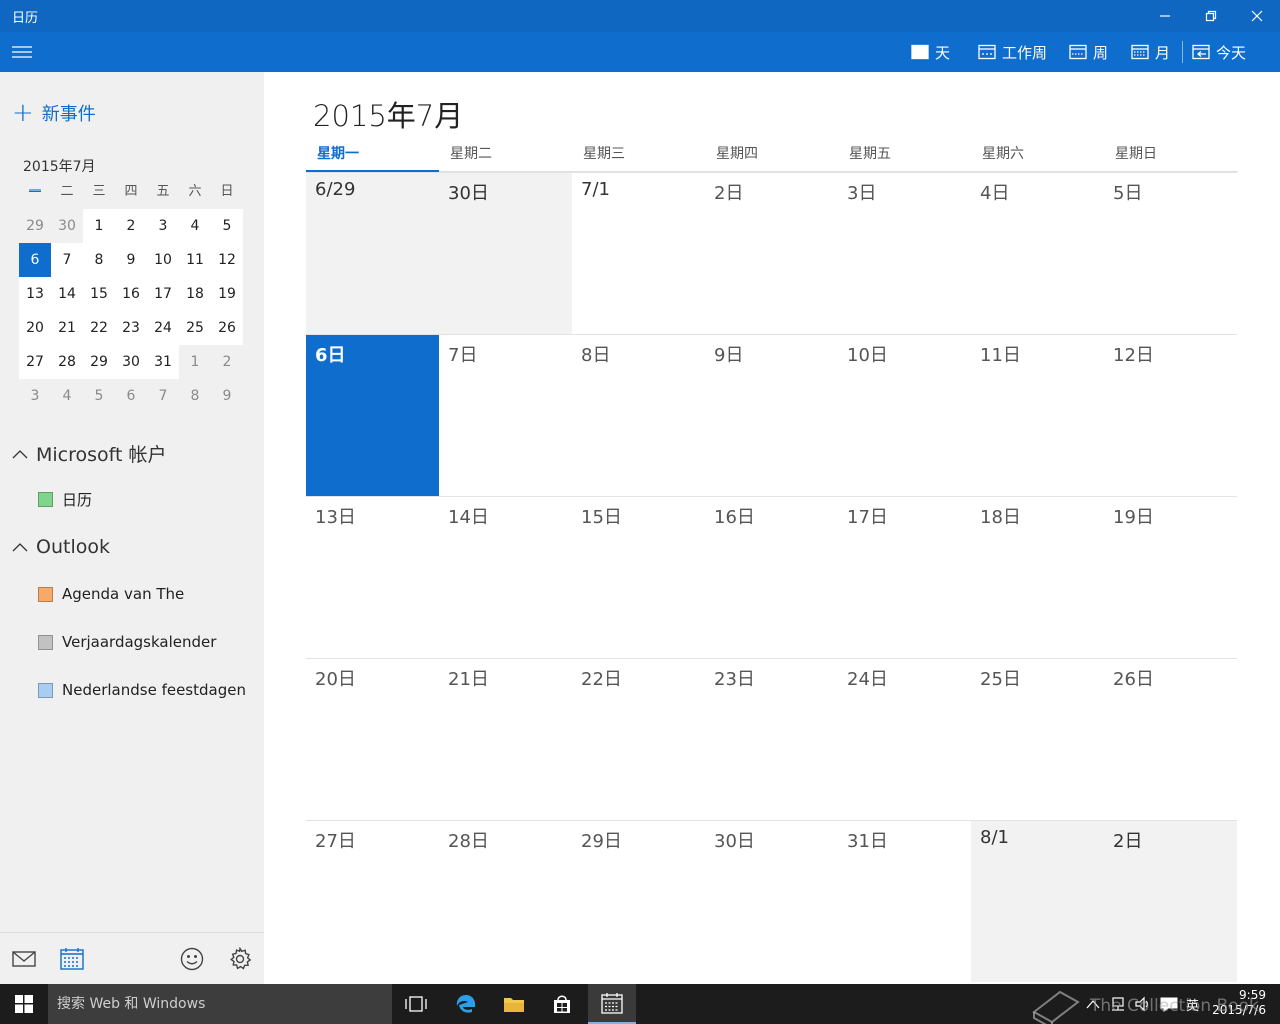 The width and height of the screenshot is (1280, 1024). Describe the element at coordinates (67, 294) in the screenshot. I see `mini-day: 14` at that location.